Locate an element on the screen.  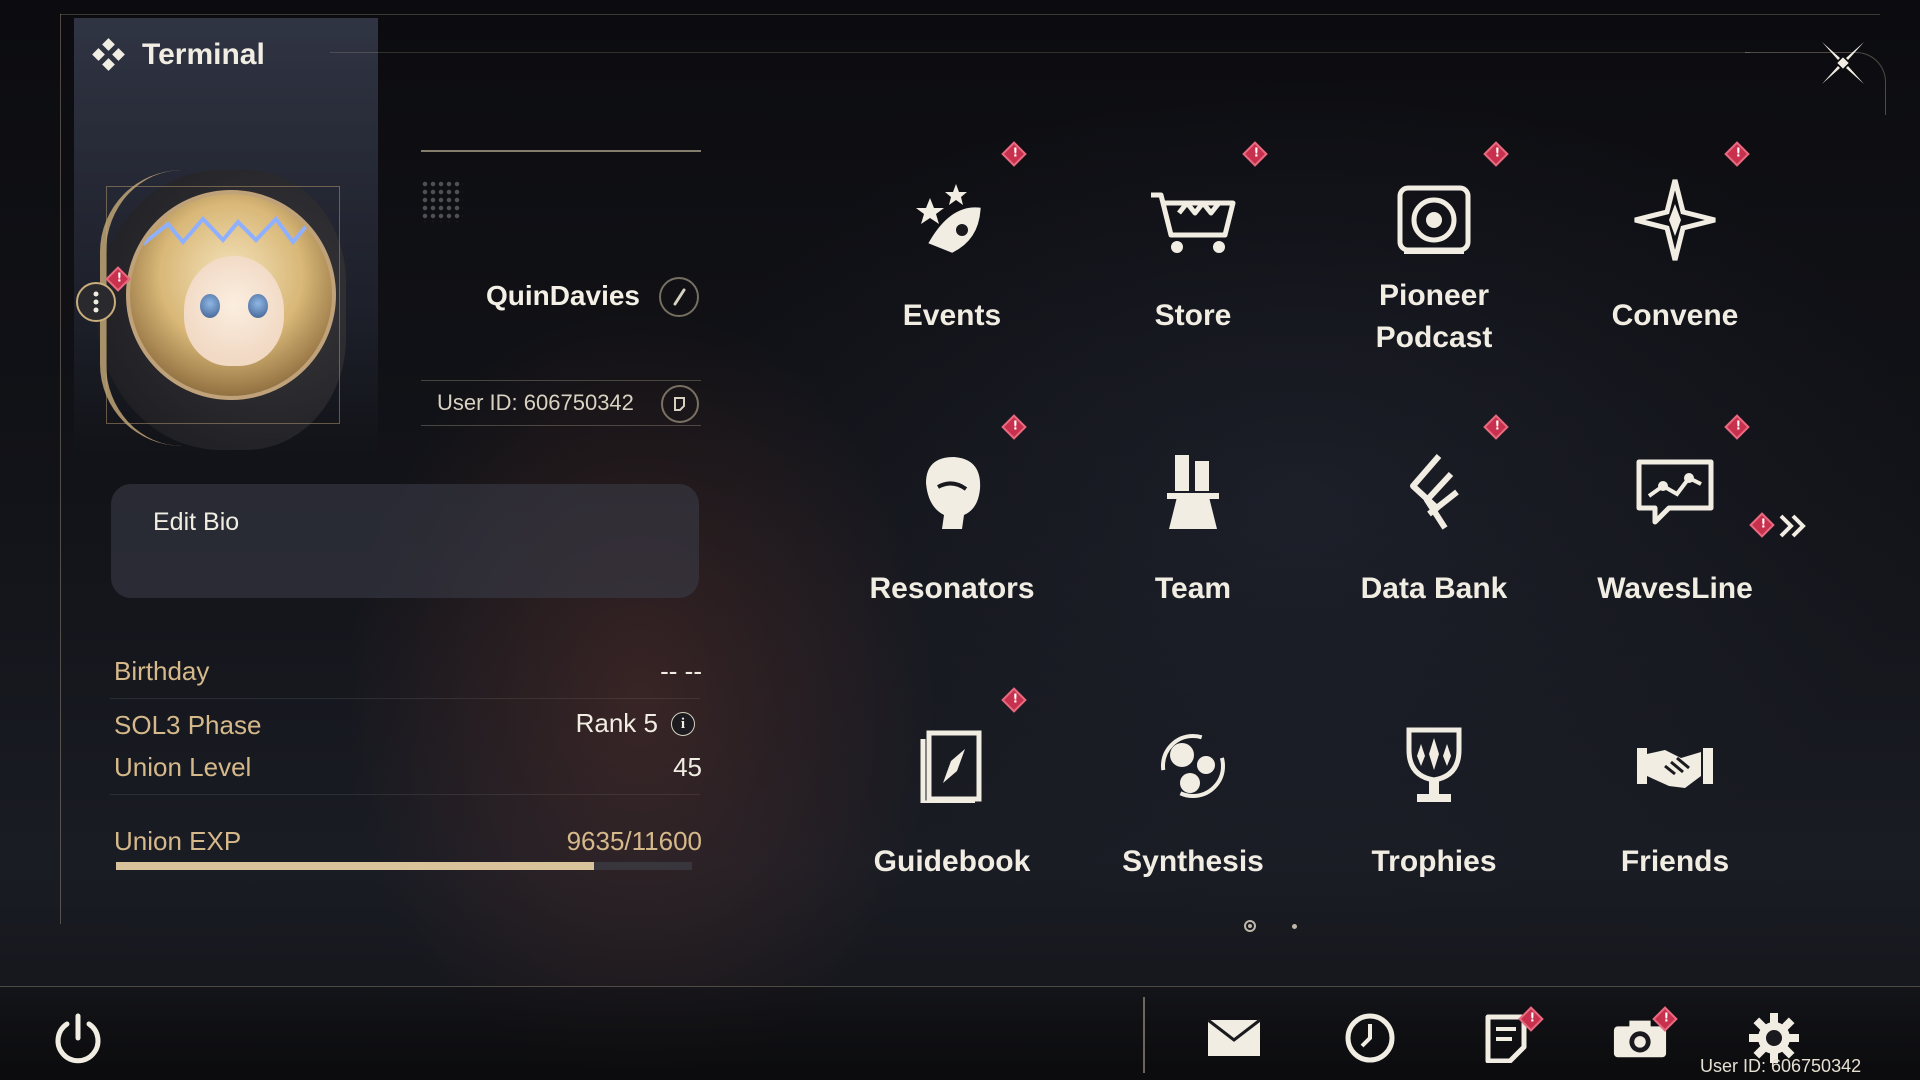
bottom-separator is located at coordinates (1144, 1035).